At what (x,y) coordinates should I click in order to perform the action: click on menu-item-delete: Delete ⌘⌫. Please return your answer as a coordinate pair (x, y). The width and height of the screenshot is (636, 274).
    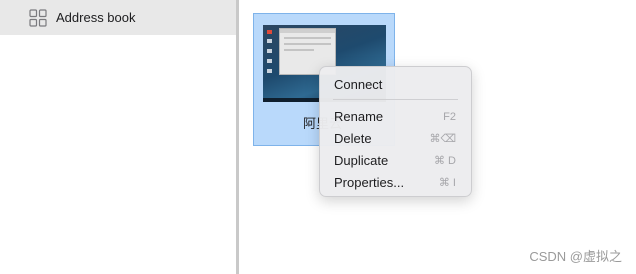
    Looking at the image, I should click on (396, 139).